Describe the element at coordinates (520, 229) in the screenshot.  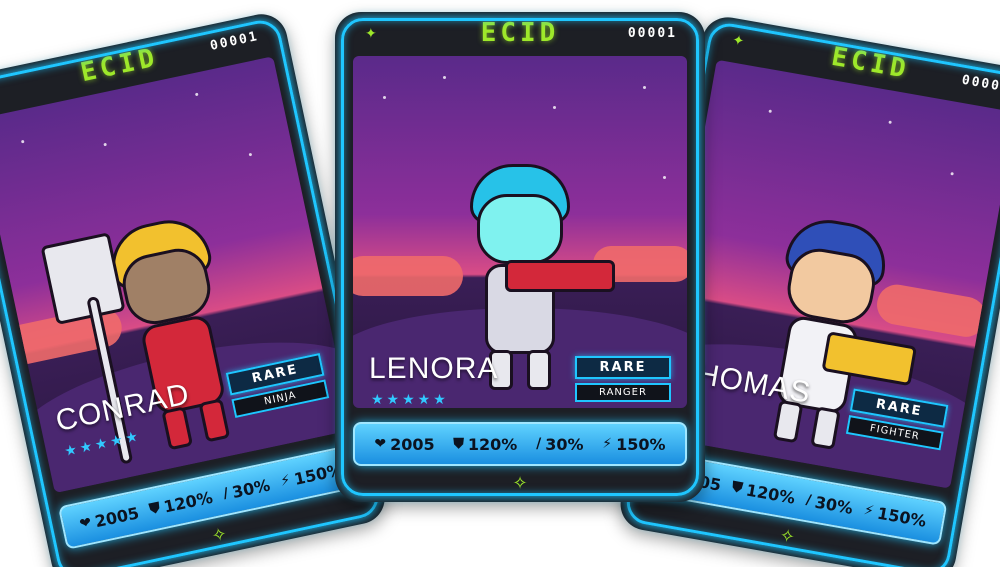
I see `visor` at that location.